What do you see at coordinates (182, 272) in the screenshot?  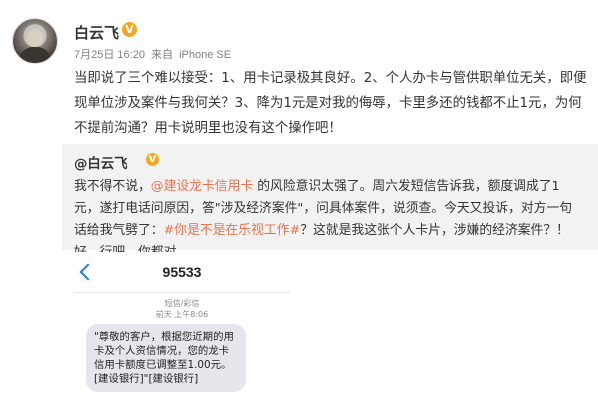 I see `sms-sender: 95533` at bounding box center [182, 272].